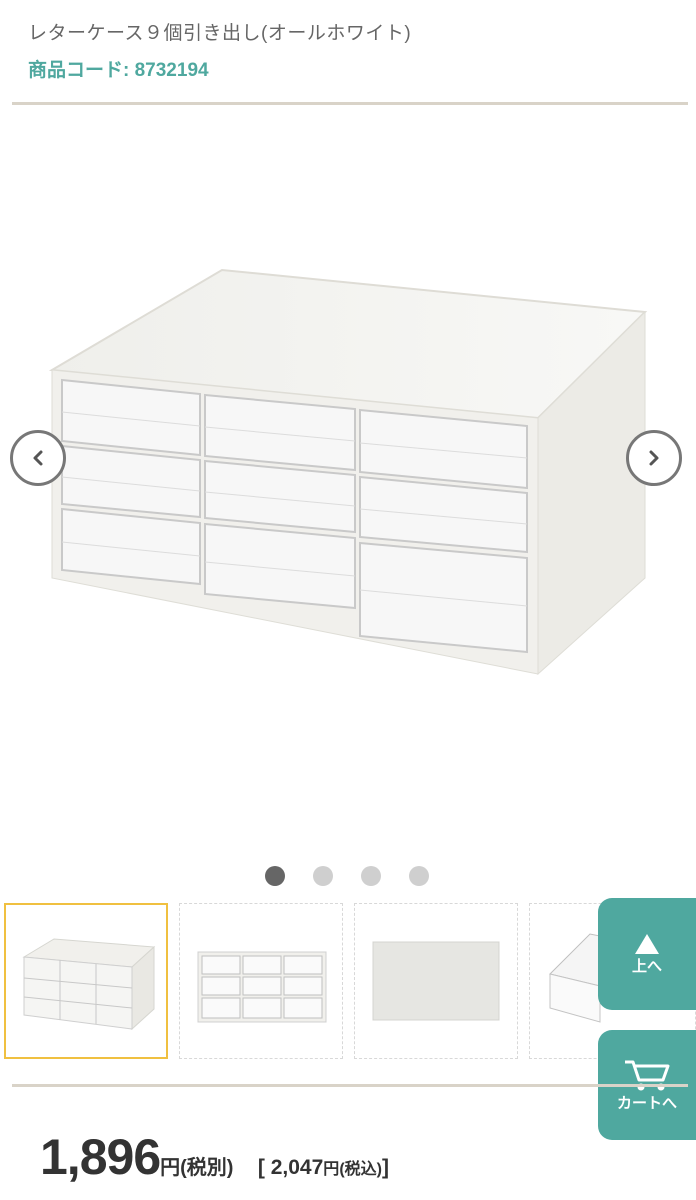  I want to click on incl-close: ], so click(385, 1167).